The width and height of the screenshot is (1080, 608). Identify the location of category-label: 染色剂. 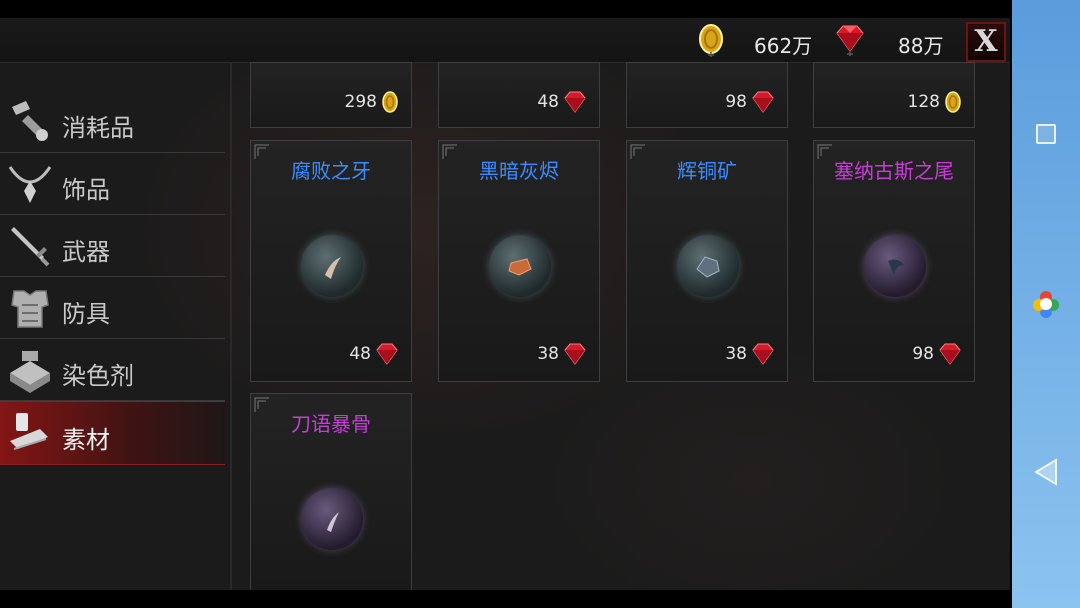
(98, 376).